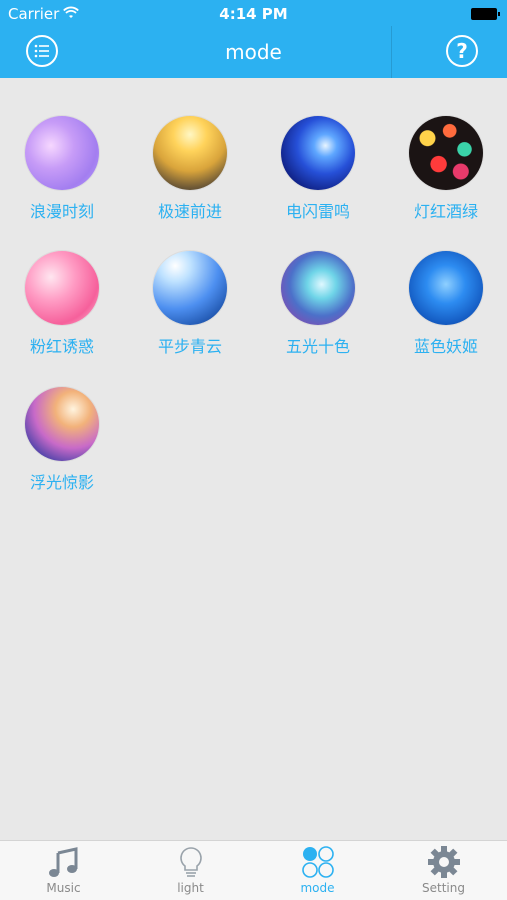 Image resolution: width=507 pixels, height=900 pixels. I want to click on tab-label: Music, so click(63, 888).